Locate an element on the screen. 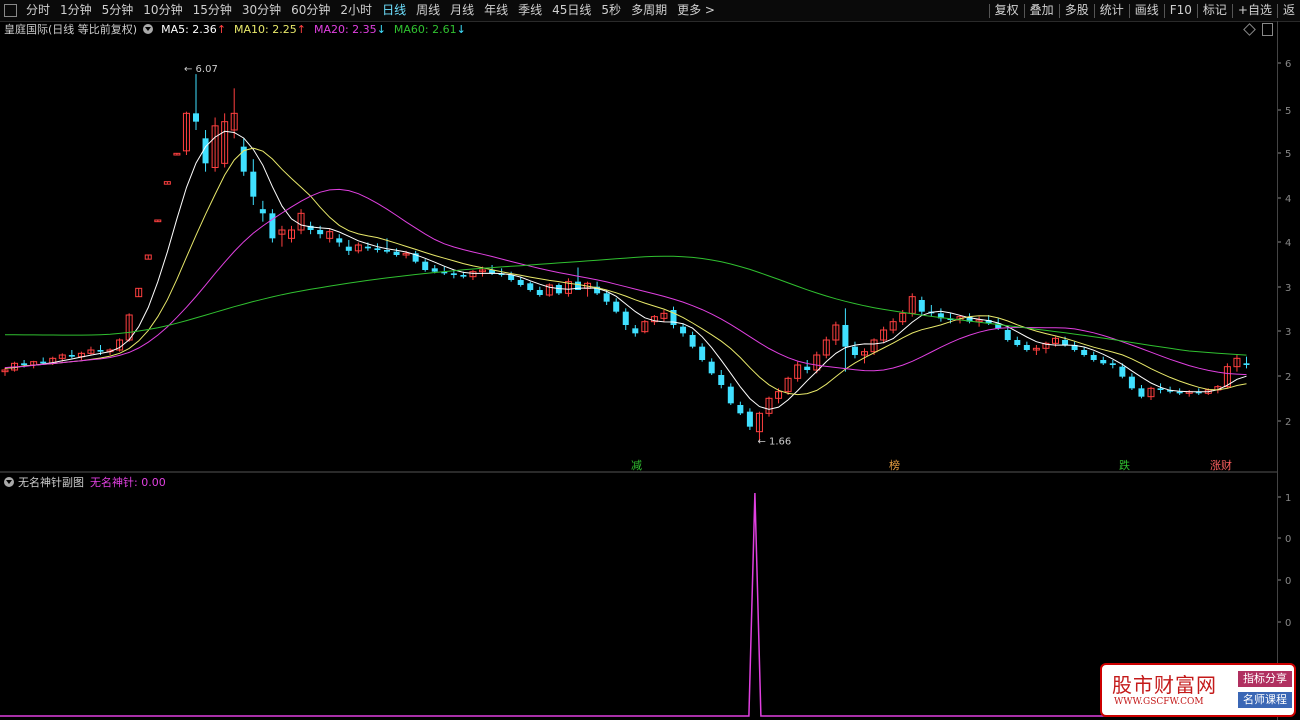 This screenshot has height=720, width=1300. watermark-tag-course: 名师课程 is located at coordinates (1265, 700).